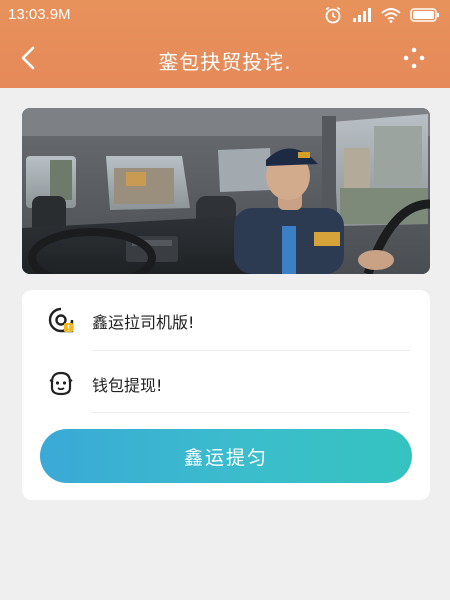 The image size is (450, 600). I want to click on status-bar: 13:03.9M, so click(225, 15).